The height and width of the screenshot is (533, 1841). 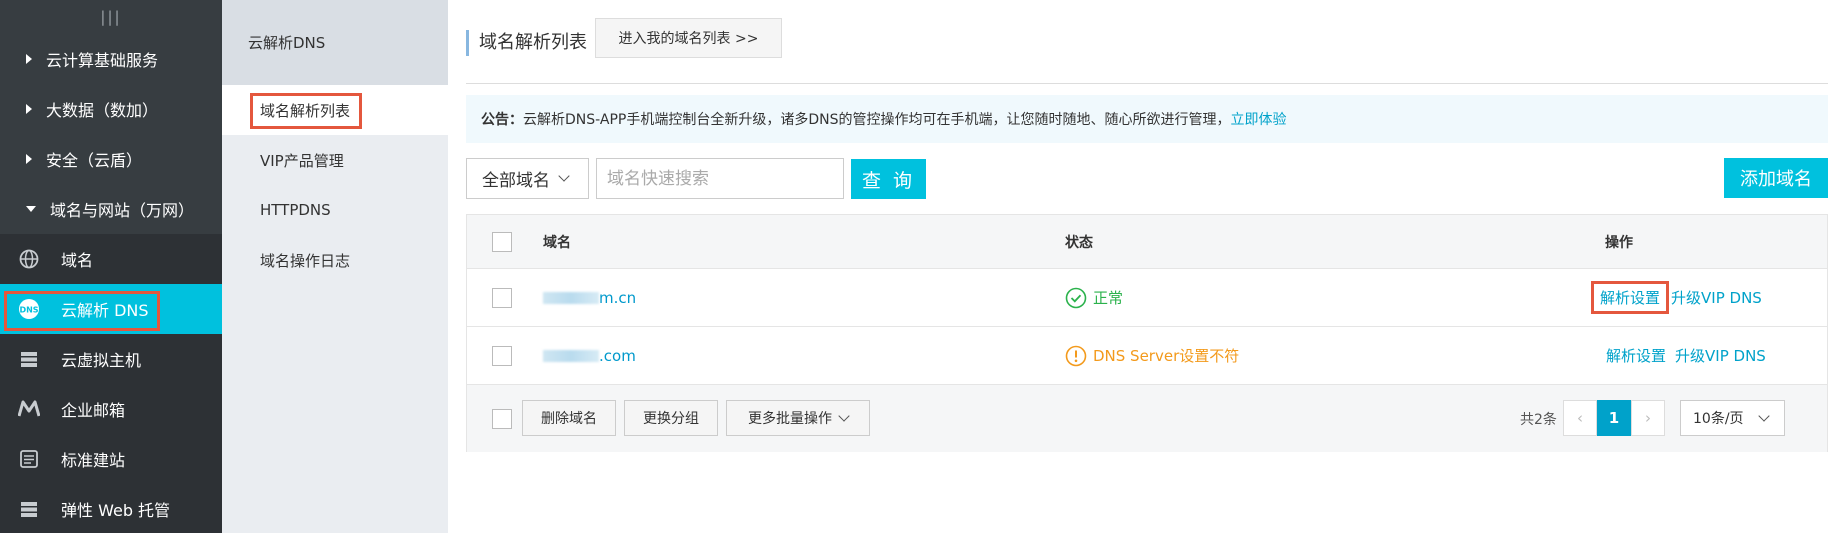 I want to click on table-header: 域名 状态 操作, so click(x=1147, y=242).